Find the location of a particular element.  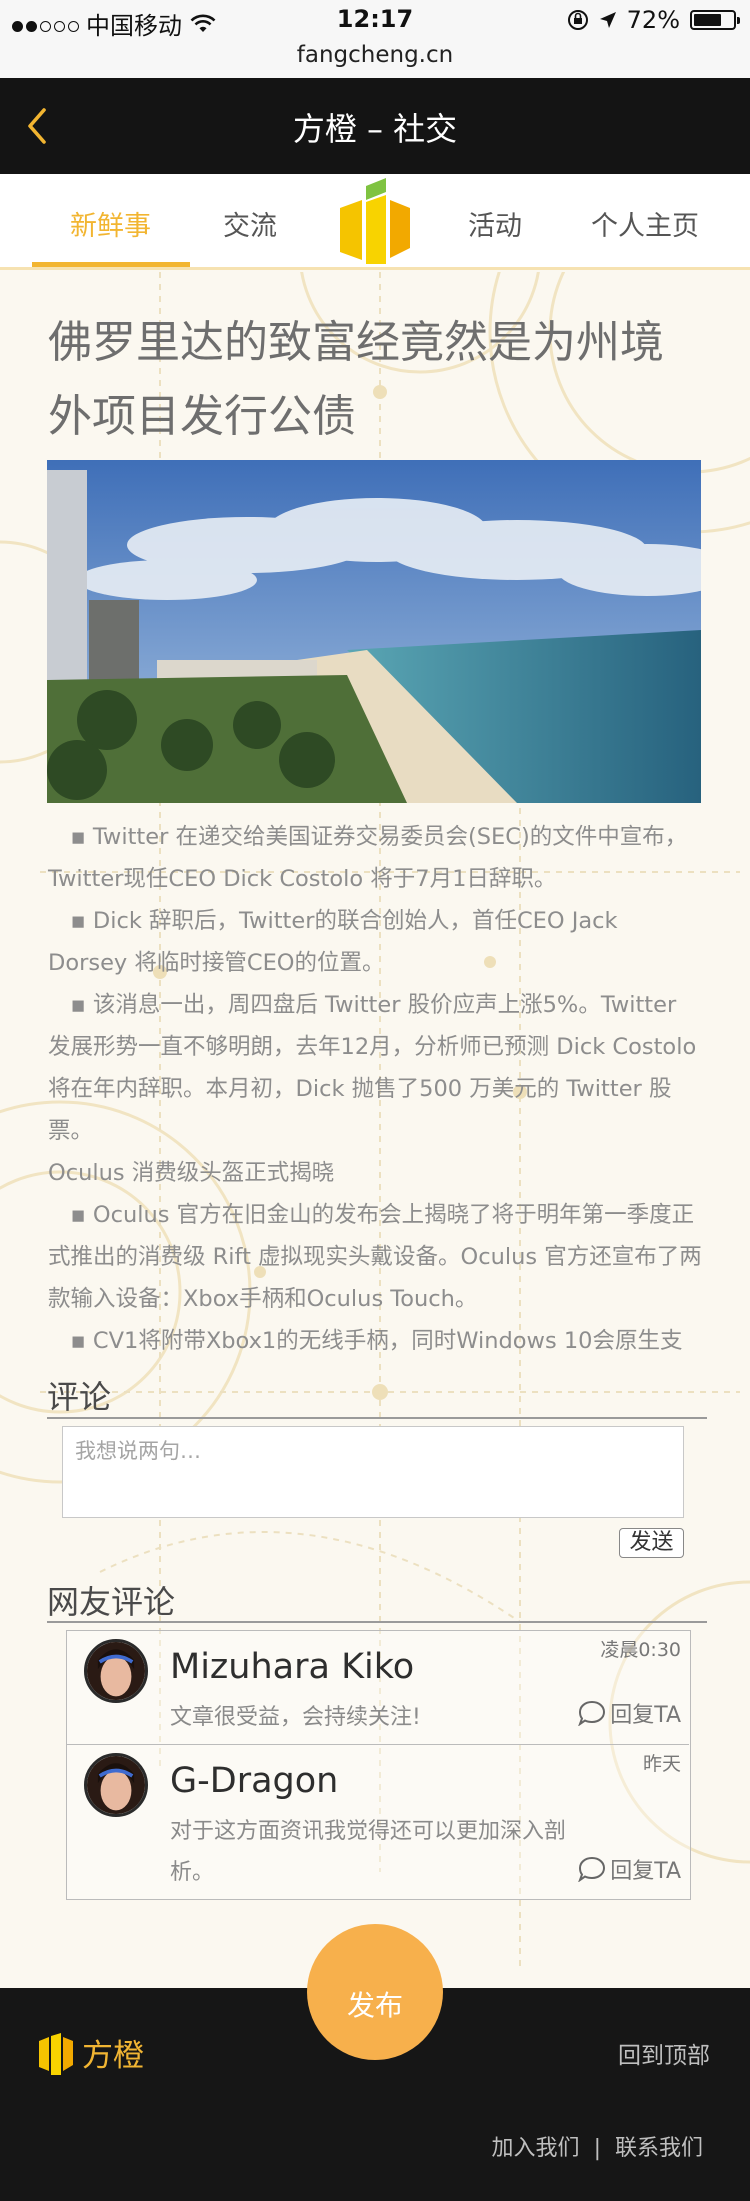

review-item: Mizuhara Kiko 凌晨0:30 文章很受益，会持续关注! 回复TA is located at coordinates (378, 1687).